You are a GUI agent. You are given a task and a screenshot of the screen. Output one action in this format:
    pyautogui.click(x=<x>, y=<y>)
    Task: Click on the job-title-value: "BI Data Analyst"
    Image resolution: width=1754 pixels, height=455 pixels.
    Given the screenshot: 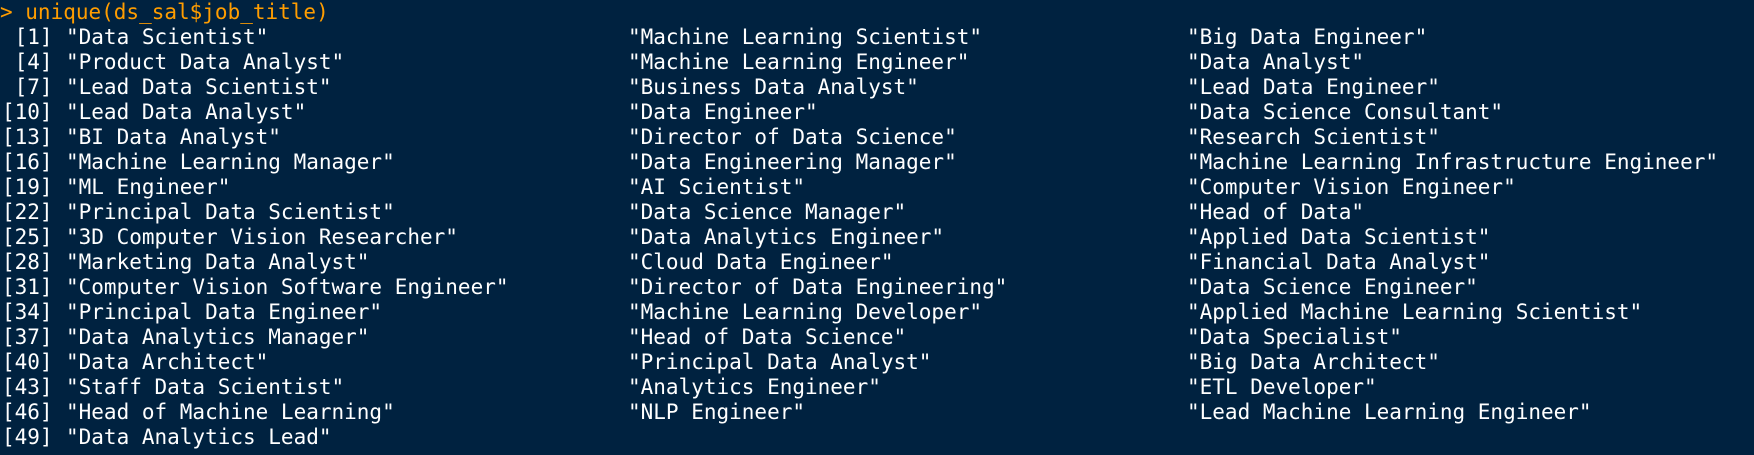 What is the action you would take?
    pyautogui.click(x=173, y=137)
    